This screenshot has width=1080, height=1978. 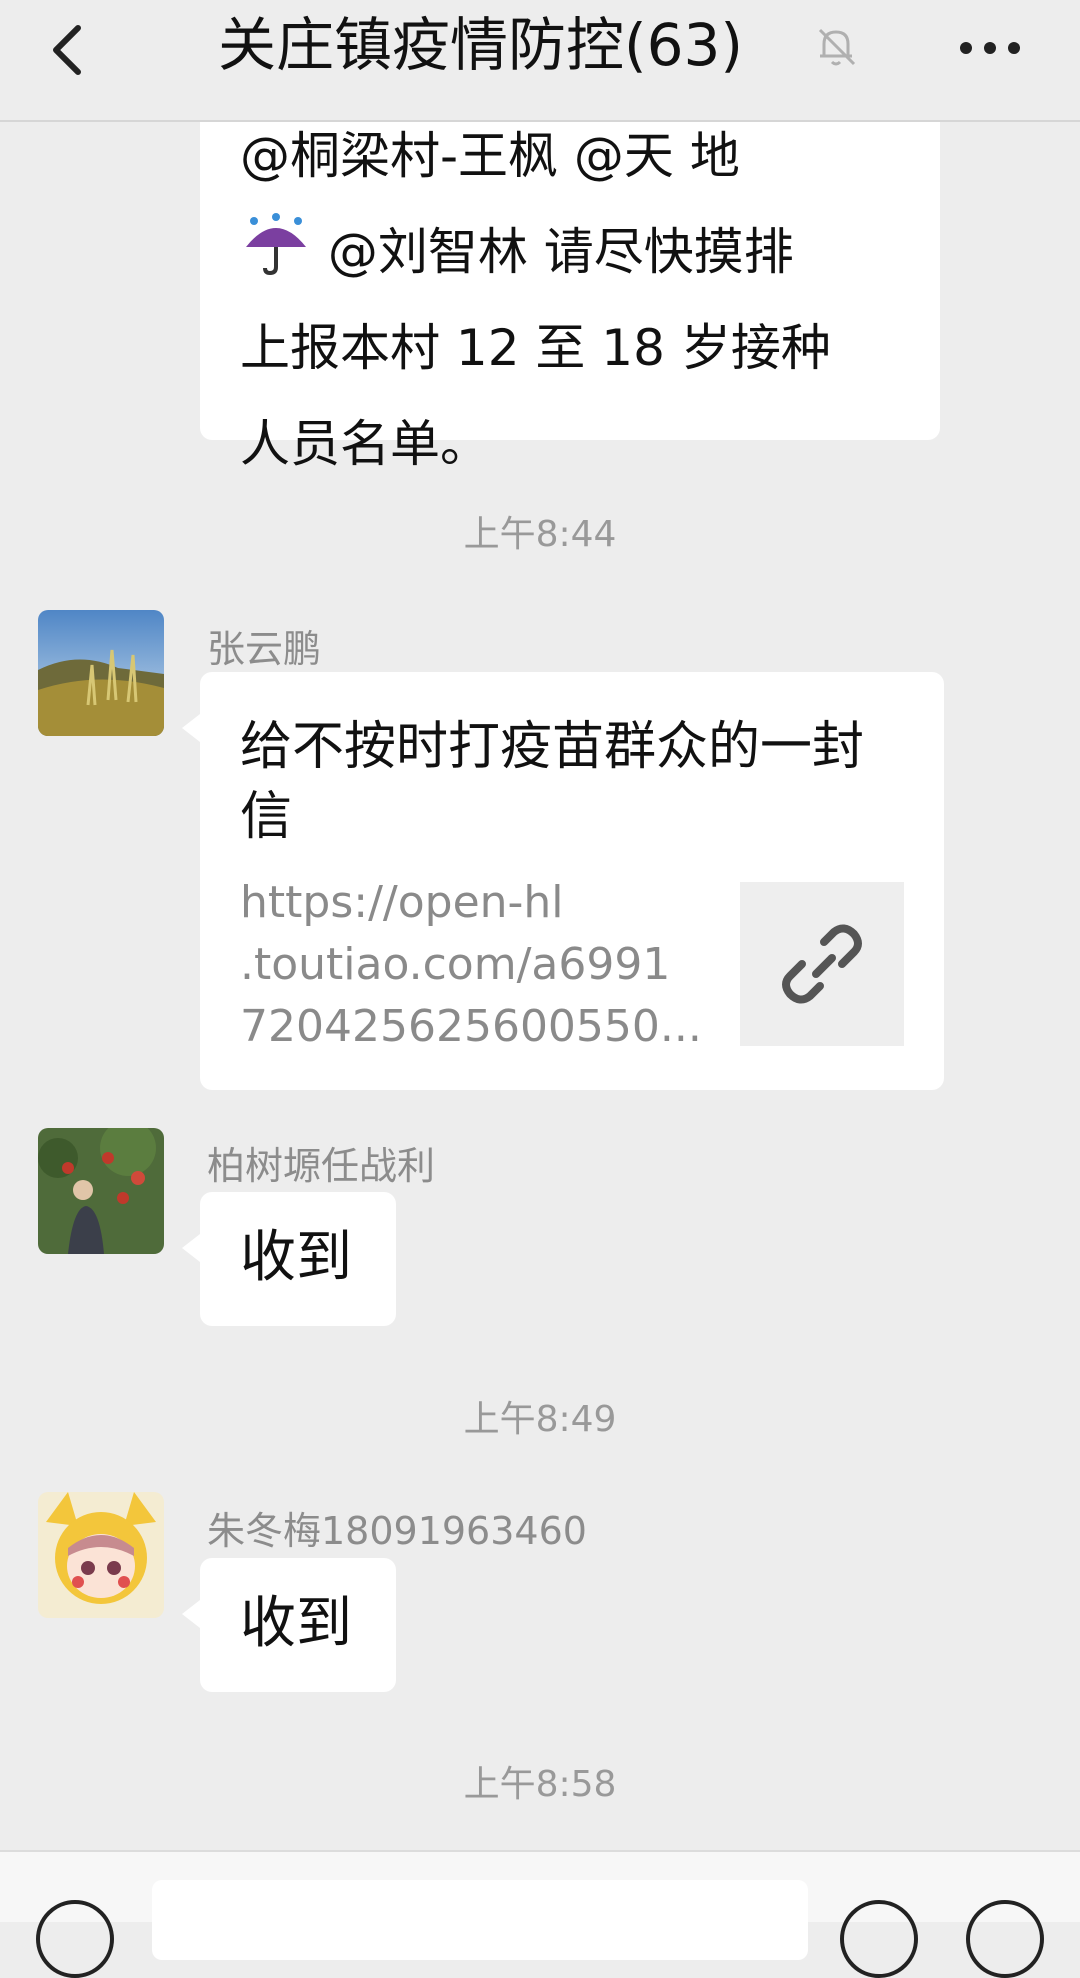 What do you see at coordinates (365, 444) in the screenshot?
I see `message-line: 人员名单。` at bounding box center [365, 444].